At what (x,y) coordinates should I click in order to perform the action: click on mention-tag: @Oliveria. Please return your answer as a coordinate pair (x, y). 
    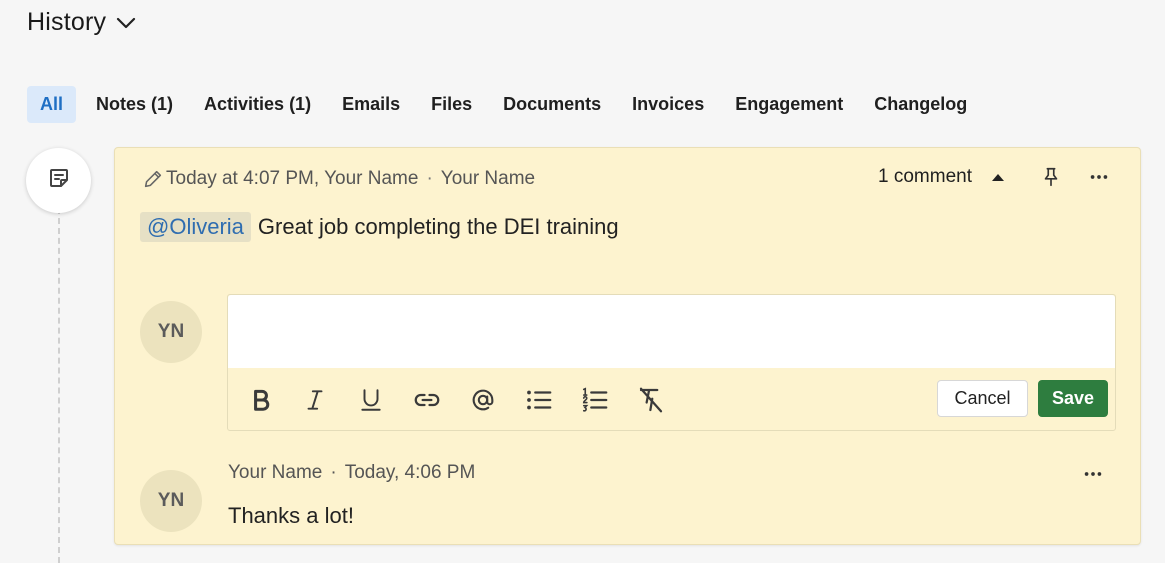
    Looking at the image, I should click on (195, 227).